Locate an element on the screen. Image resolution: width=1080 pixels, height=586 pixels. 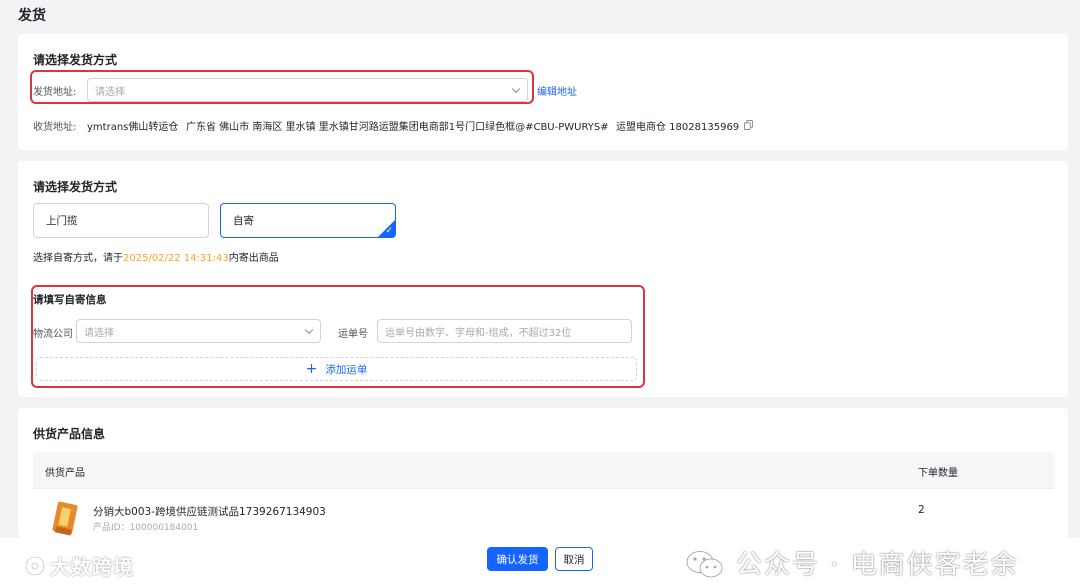
method-option-label: 自寄 is located at coordinates (243, 221).